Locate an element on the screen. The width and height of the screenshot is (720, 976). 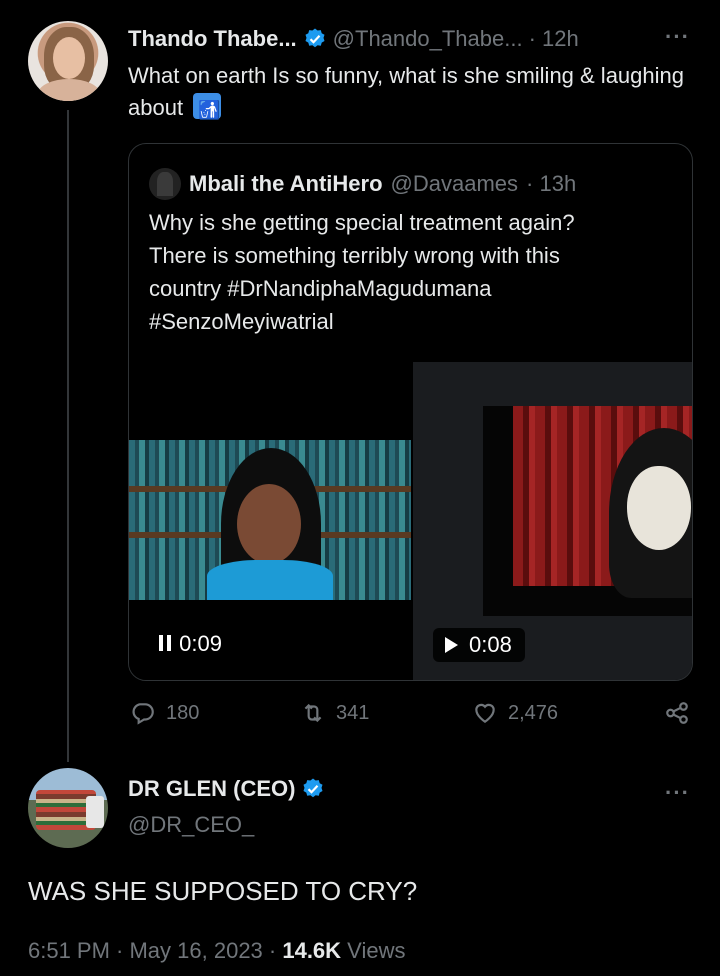
share-icon is located at coordinates (677, 713).